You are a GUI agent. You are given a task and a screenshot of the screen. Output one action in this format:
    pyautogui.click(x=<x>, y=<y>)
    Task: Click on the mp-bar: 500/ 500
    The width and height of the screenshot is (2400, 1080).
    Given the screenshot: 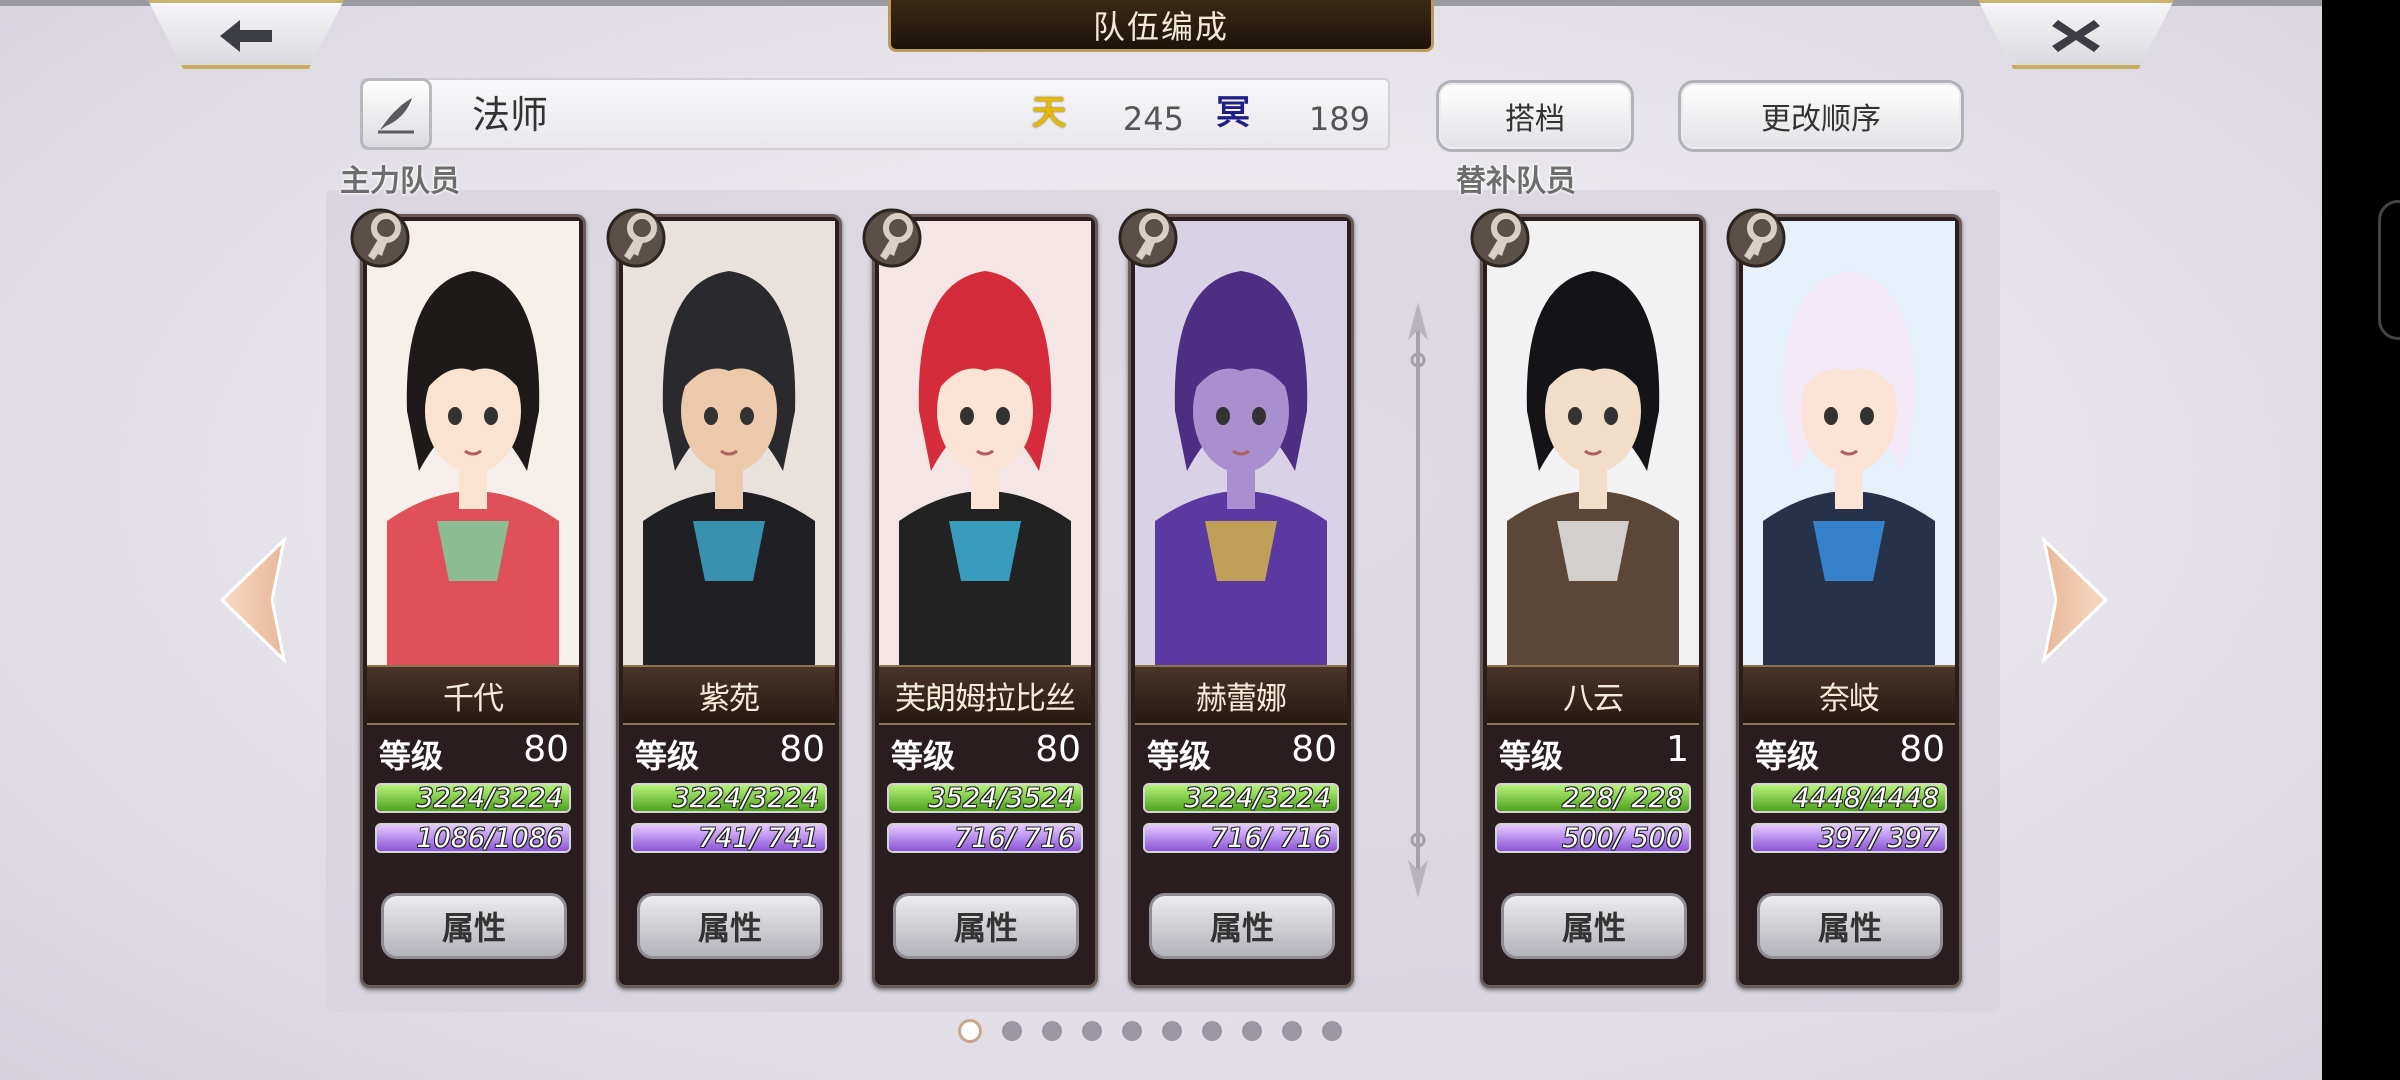 What is the action you would take?
    pyautogui.click(x=1593, y=838)
    